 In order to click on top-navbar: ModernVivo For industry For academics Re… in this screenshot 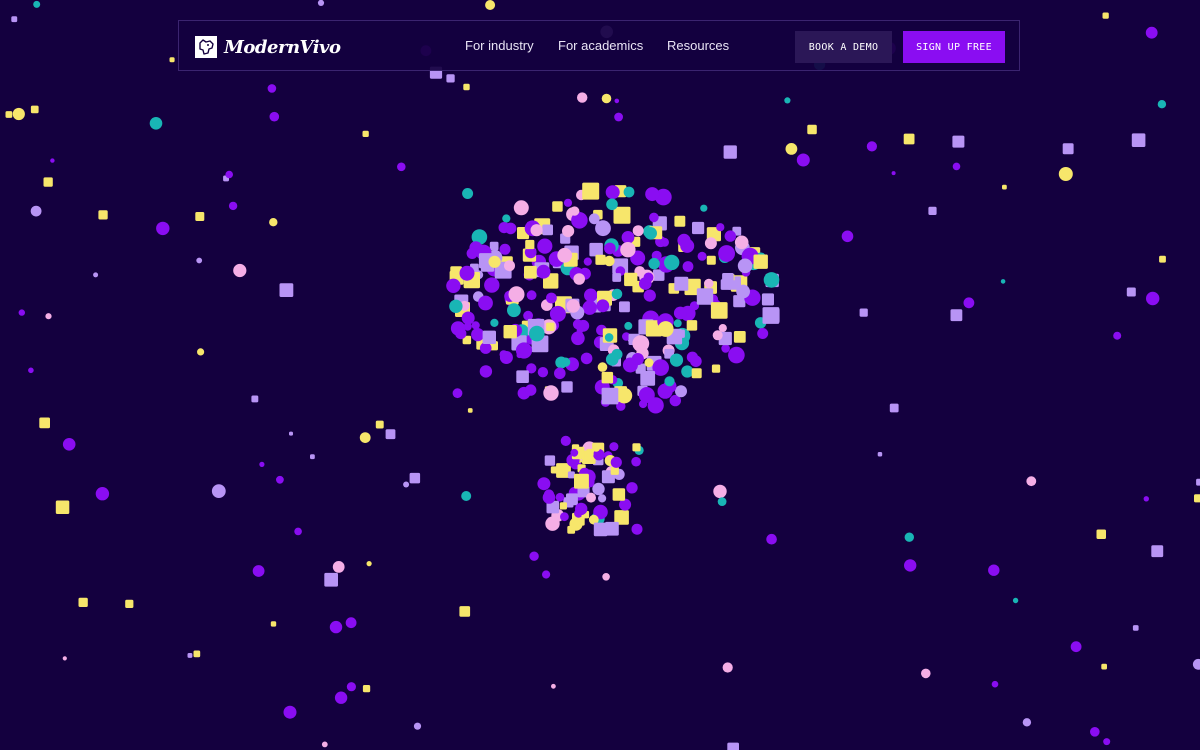, I will do `click(599, 45)`.